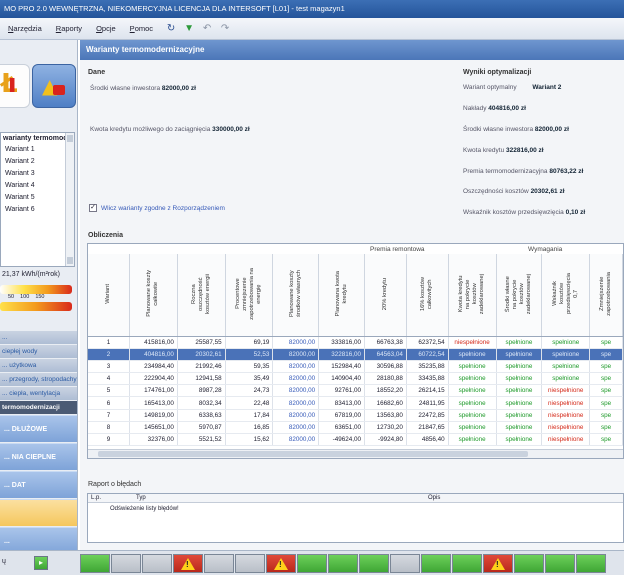 The height and width of the screenshot is (575, 624). I want to click on wyniki-label: Wyniki optymalizacji, so click(497, 72).